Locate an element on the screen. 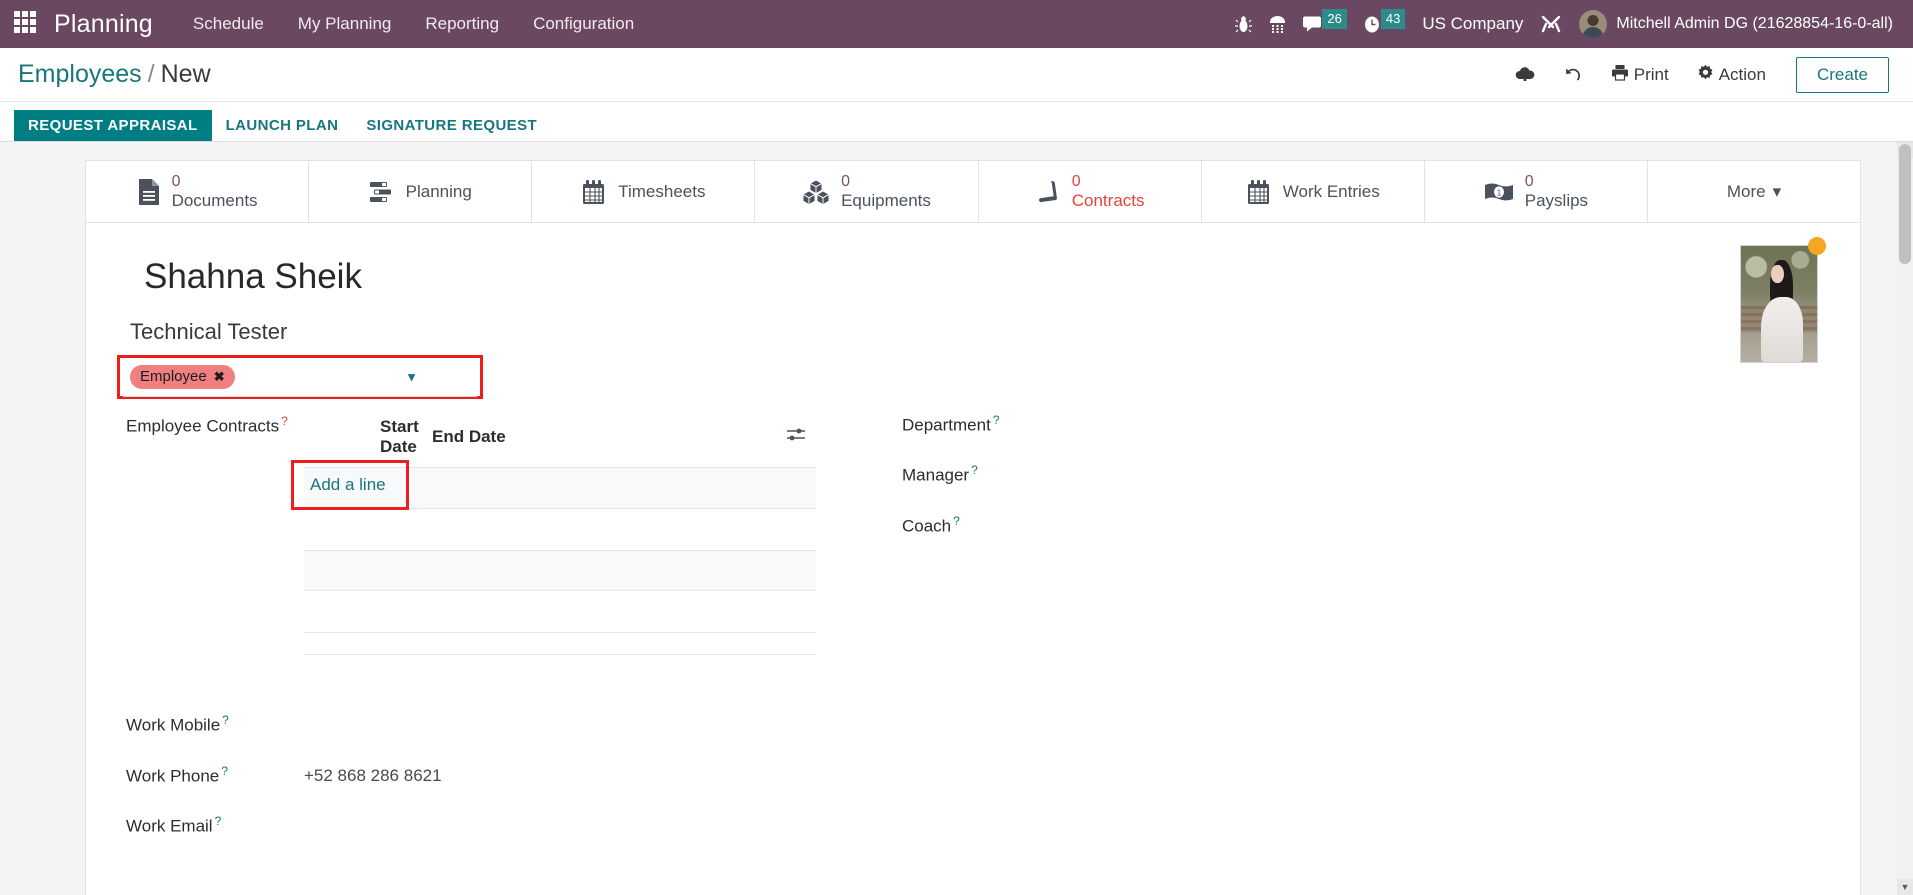 The image size is (1913, 895). user-menu: Mitchell Admin DG (21628854-16-0-all) is located at coordinates (1736, 24).